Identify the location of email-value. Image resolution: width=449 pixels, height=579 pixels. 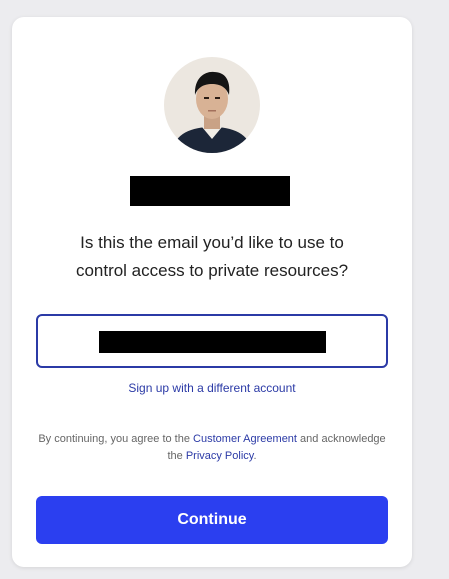
(212, 342).